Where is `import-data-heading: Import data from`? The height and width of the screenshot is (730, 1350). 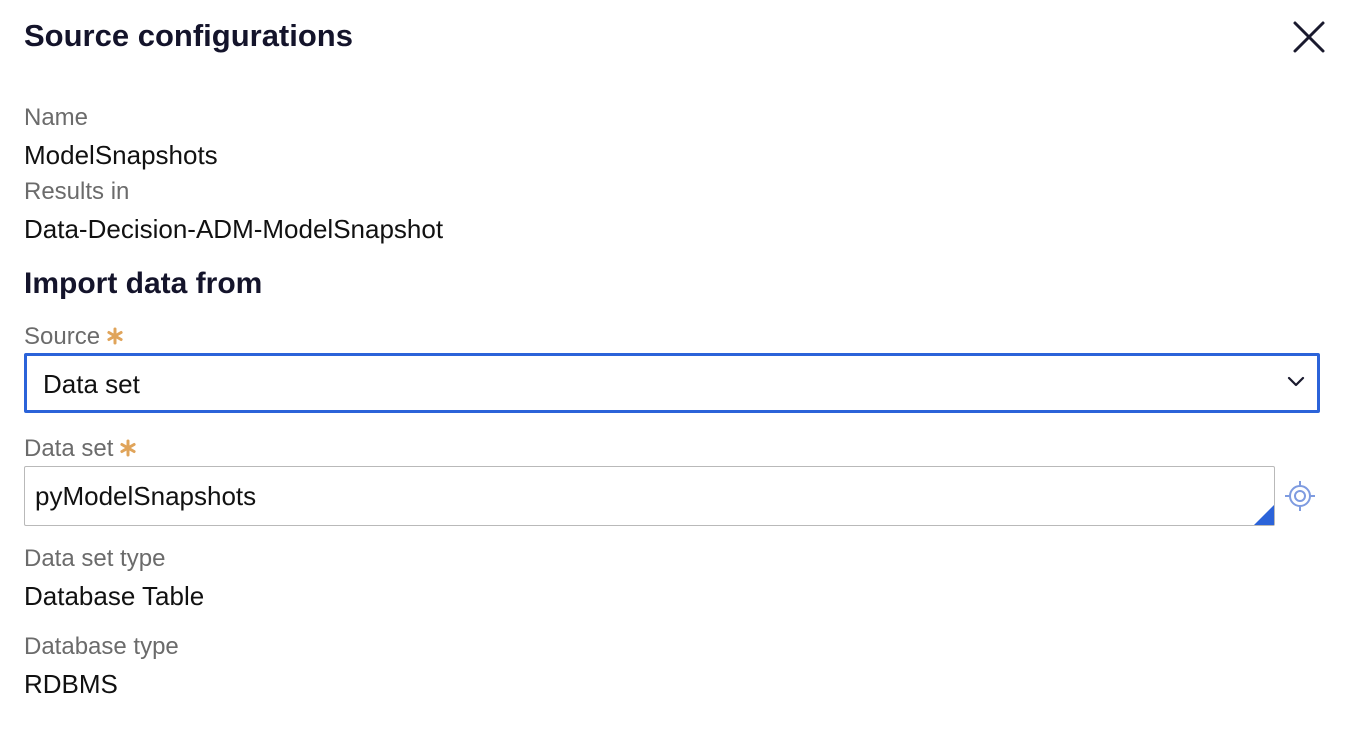 import-data-heading: Import data from is located at coordinates (143, 283).